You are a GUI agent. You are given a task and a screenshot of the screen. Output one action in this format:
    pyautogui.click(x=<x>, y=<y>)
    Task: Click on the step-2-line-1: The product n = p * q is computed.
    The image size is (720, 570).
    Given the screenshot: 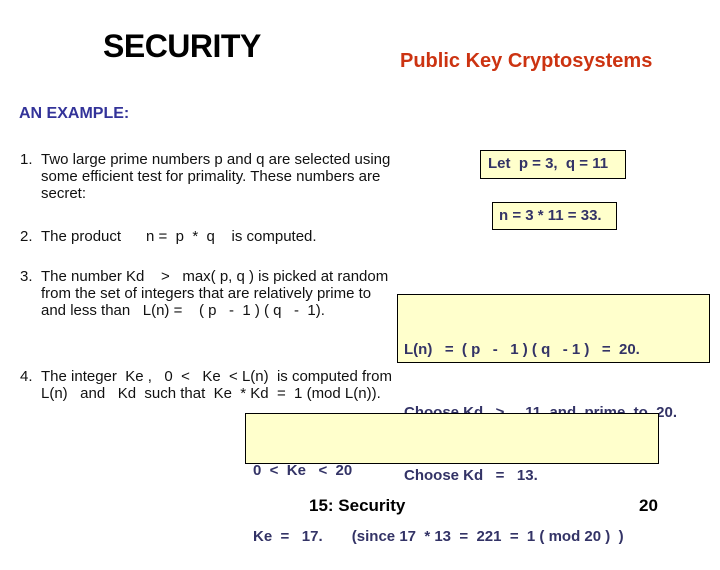 What is the action you would take?
    pyautogui.click(x=179, y=236)
    